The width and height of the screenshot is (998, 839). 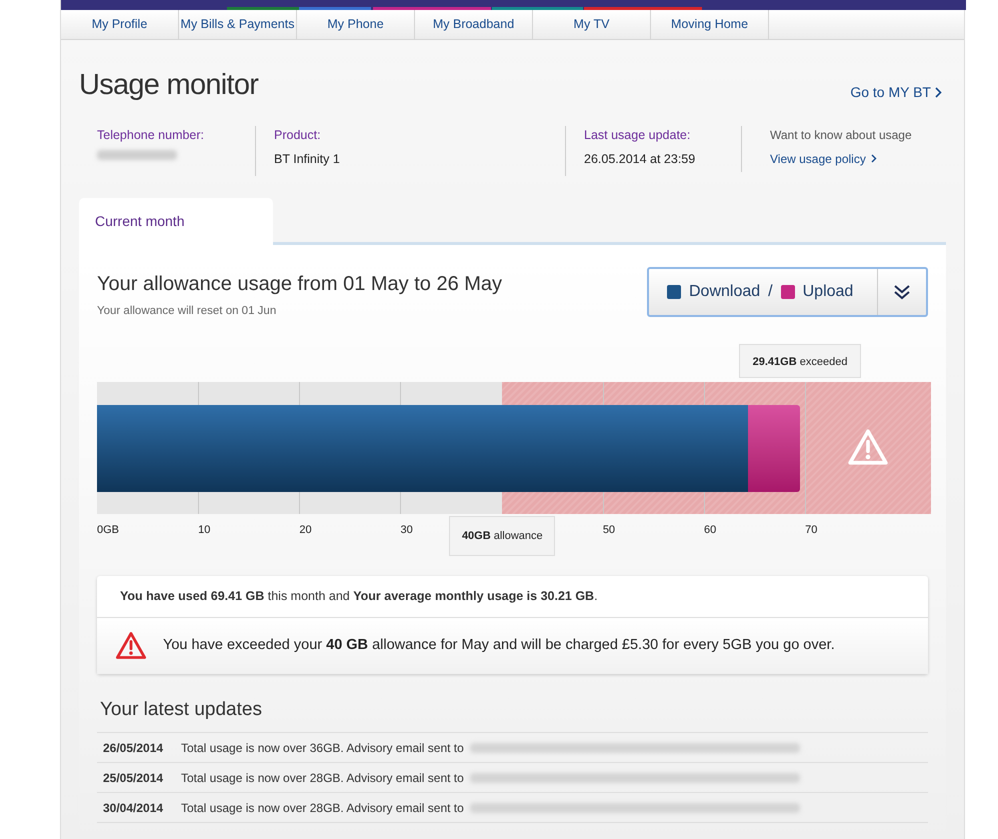 What do you see at coordinates (787, 291) in the screenshot?
I see `upload-swatch-icon` at bounding box center [787, 291].